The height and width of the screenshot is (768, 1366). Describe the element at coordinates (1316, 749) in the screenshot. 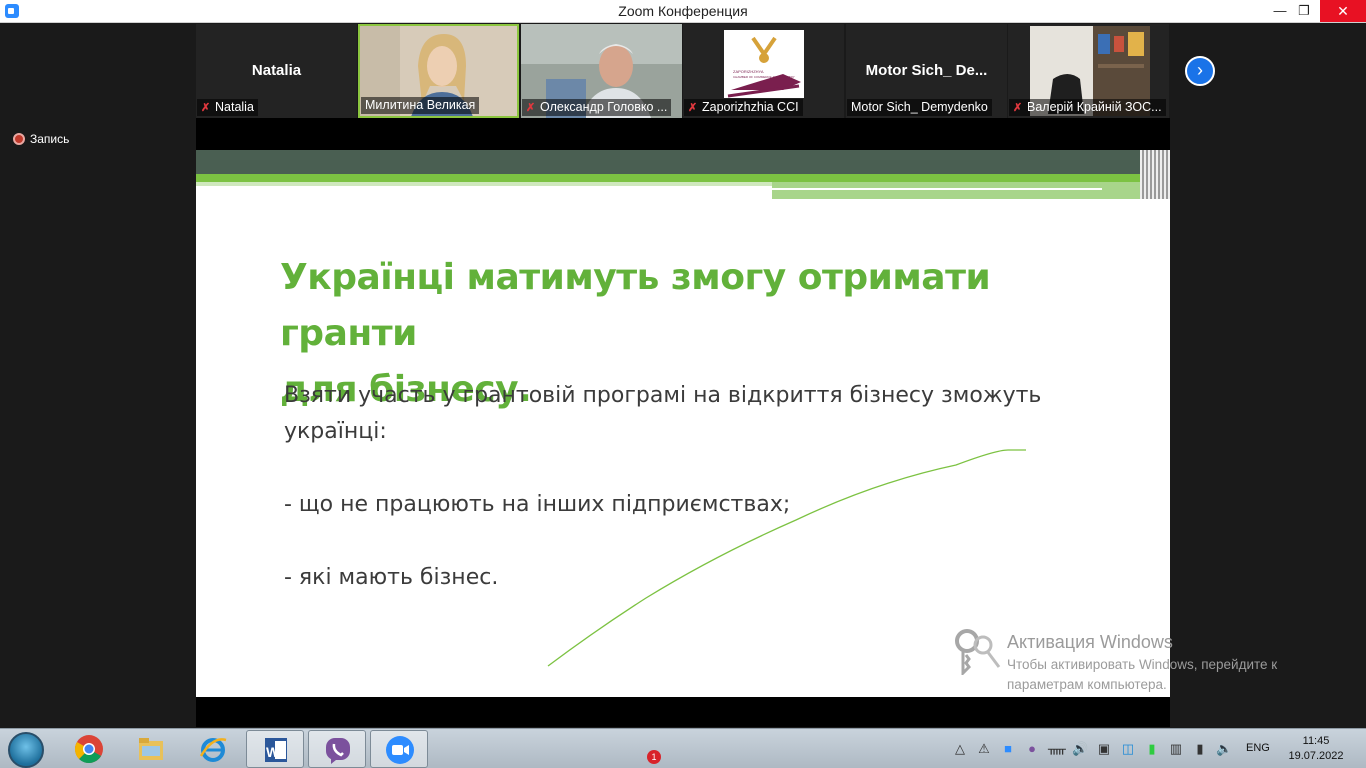

I see `system-clock: 11:45 19.07.2022` at that location.